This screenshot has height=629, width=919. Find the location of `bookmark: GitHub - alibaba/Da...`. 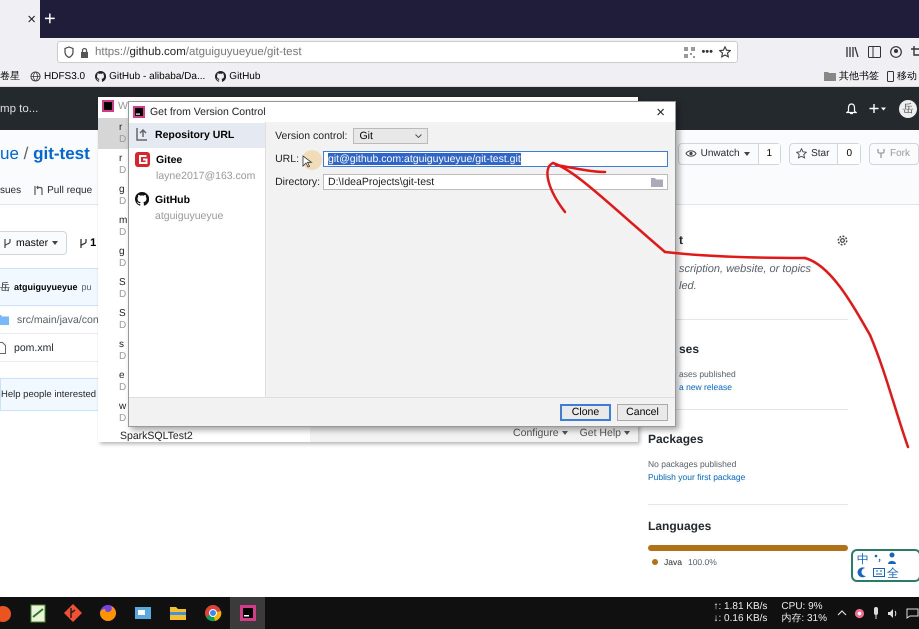

bookmark: GitHub - alibaba/Da... is located at coordinates (150, 76).